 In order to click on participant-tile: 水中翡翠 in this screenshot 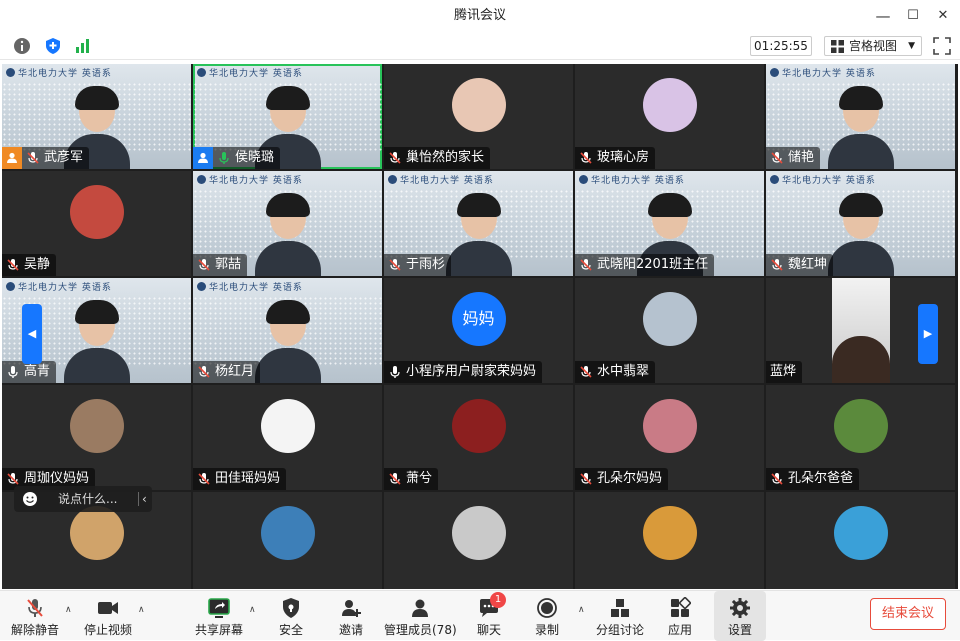, I will do `click(669, 330)`.